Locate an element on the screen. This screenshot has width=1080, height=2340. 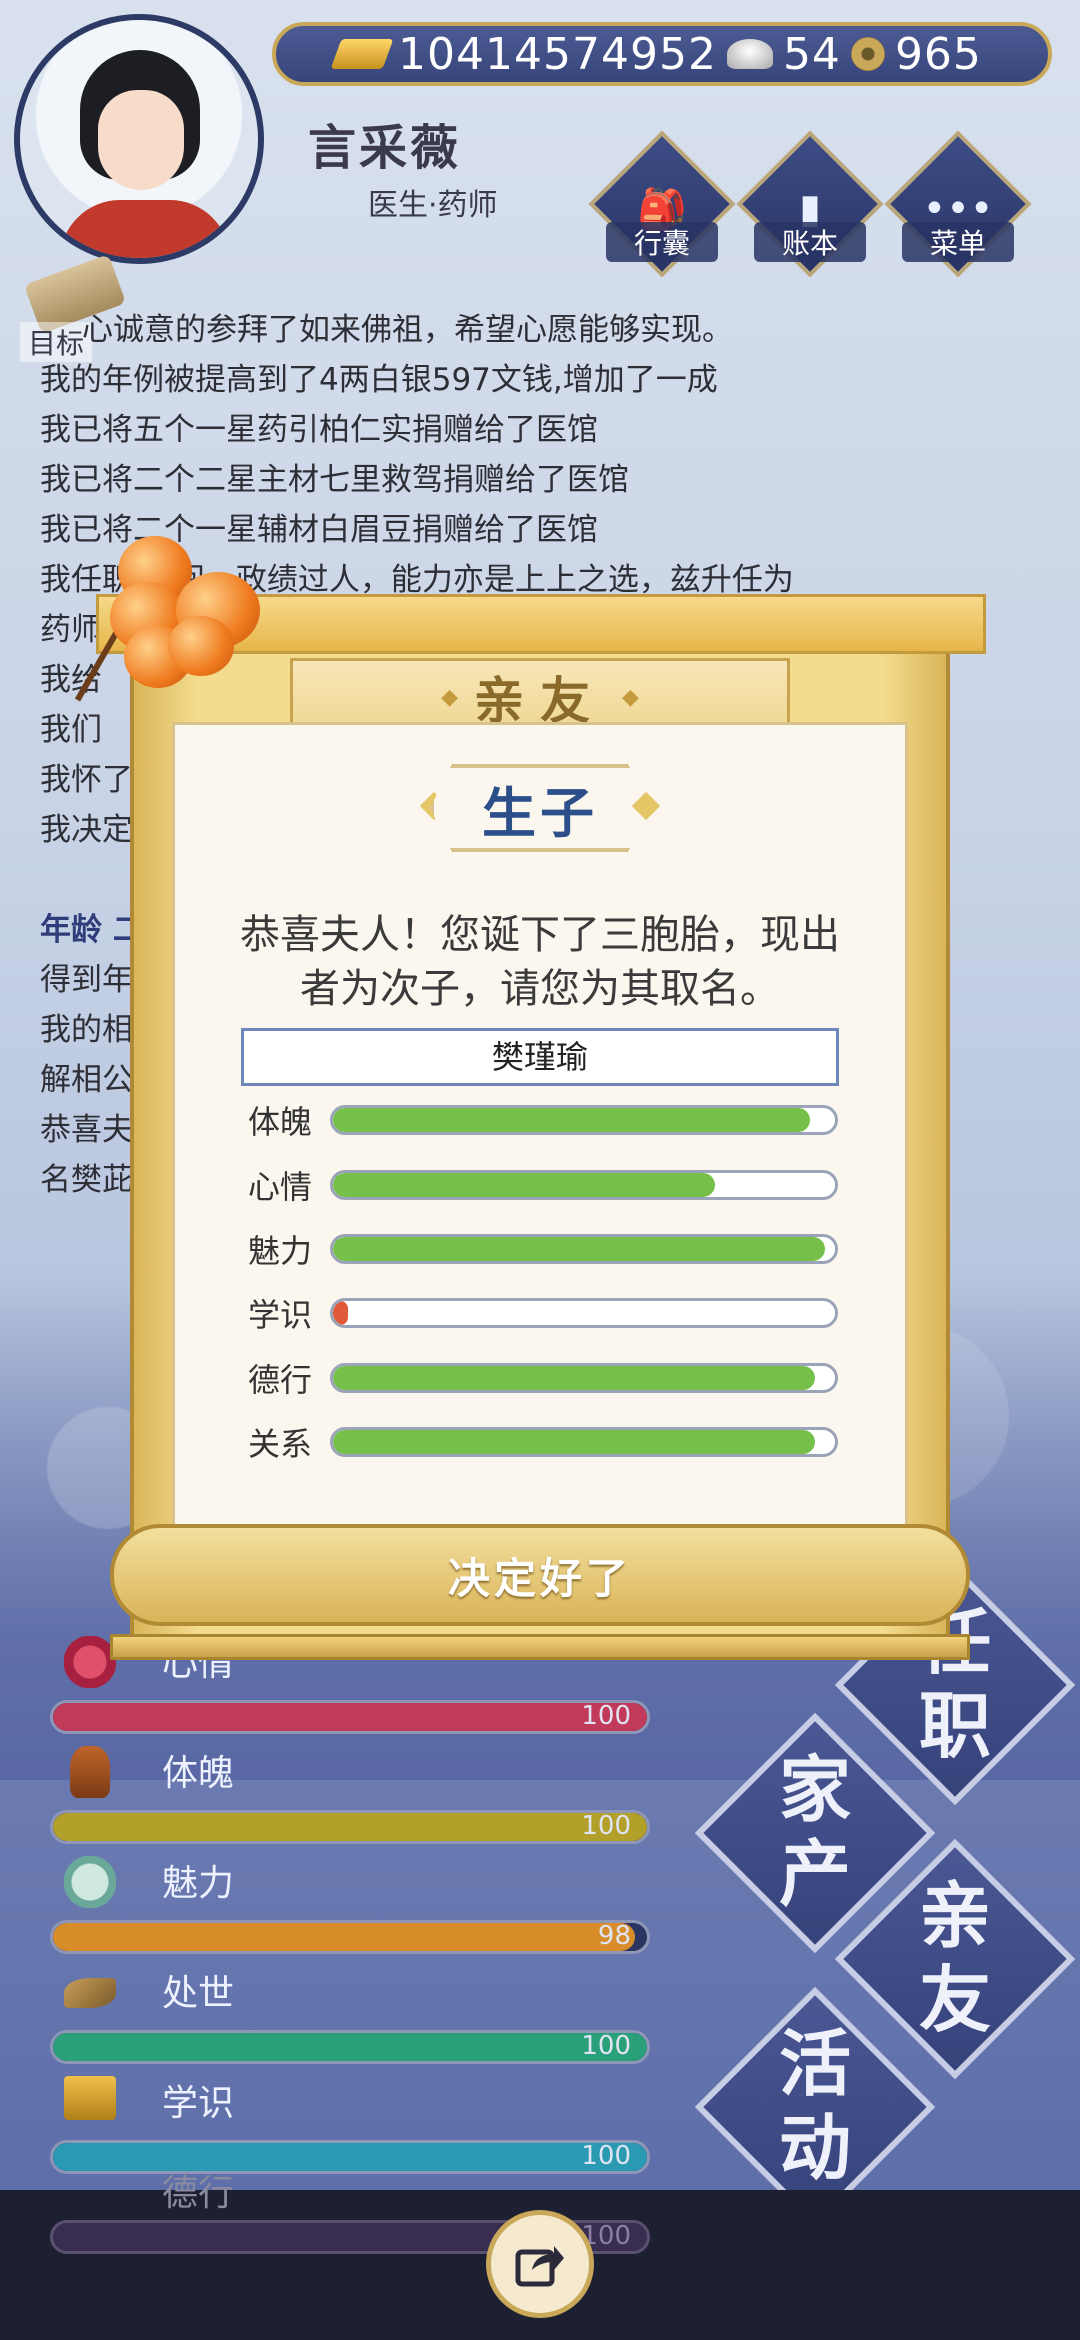
log-line: 我已将五个一星药引柏仁实捐赠给了医馆 is located at coordinates (319, 430).